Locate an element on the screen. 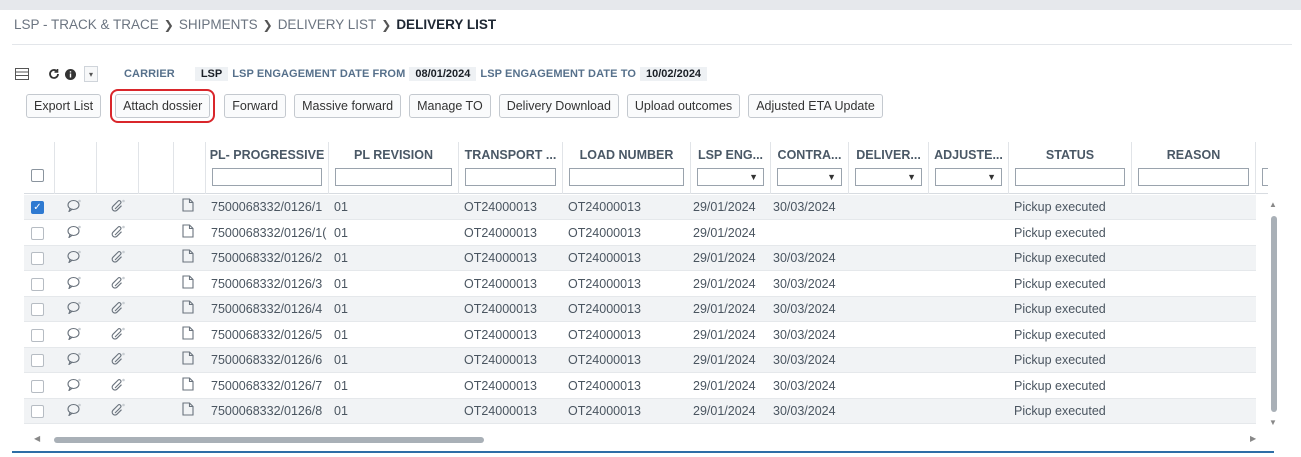  scroll-left-arrow-icon: ◀ is located at coordinates (37, 438).